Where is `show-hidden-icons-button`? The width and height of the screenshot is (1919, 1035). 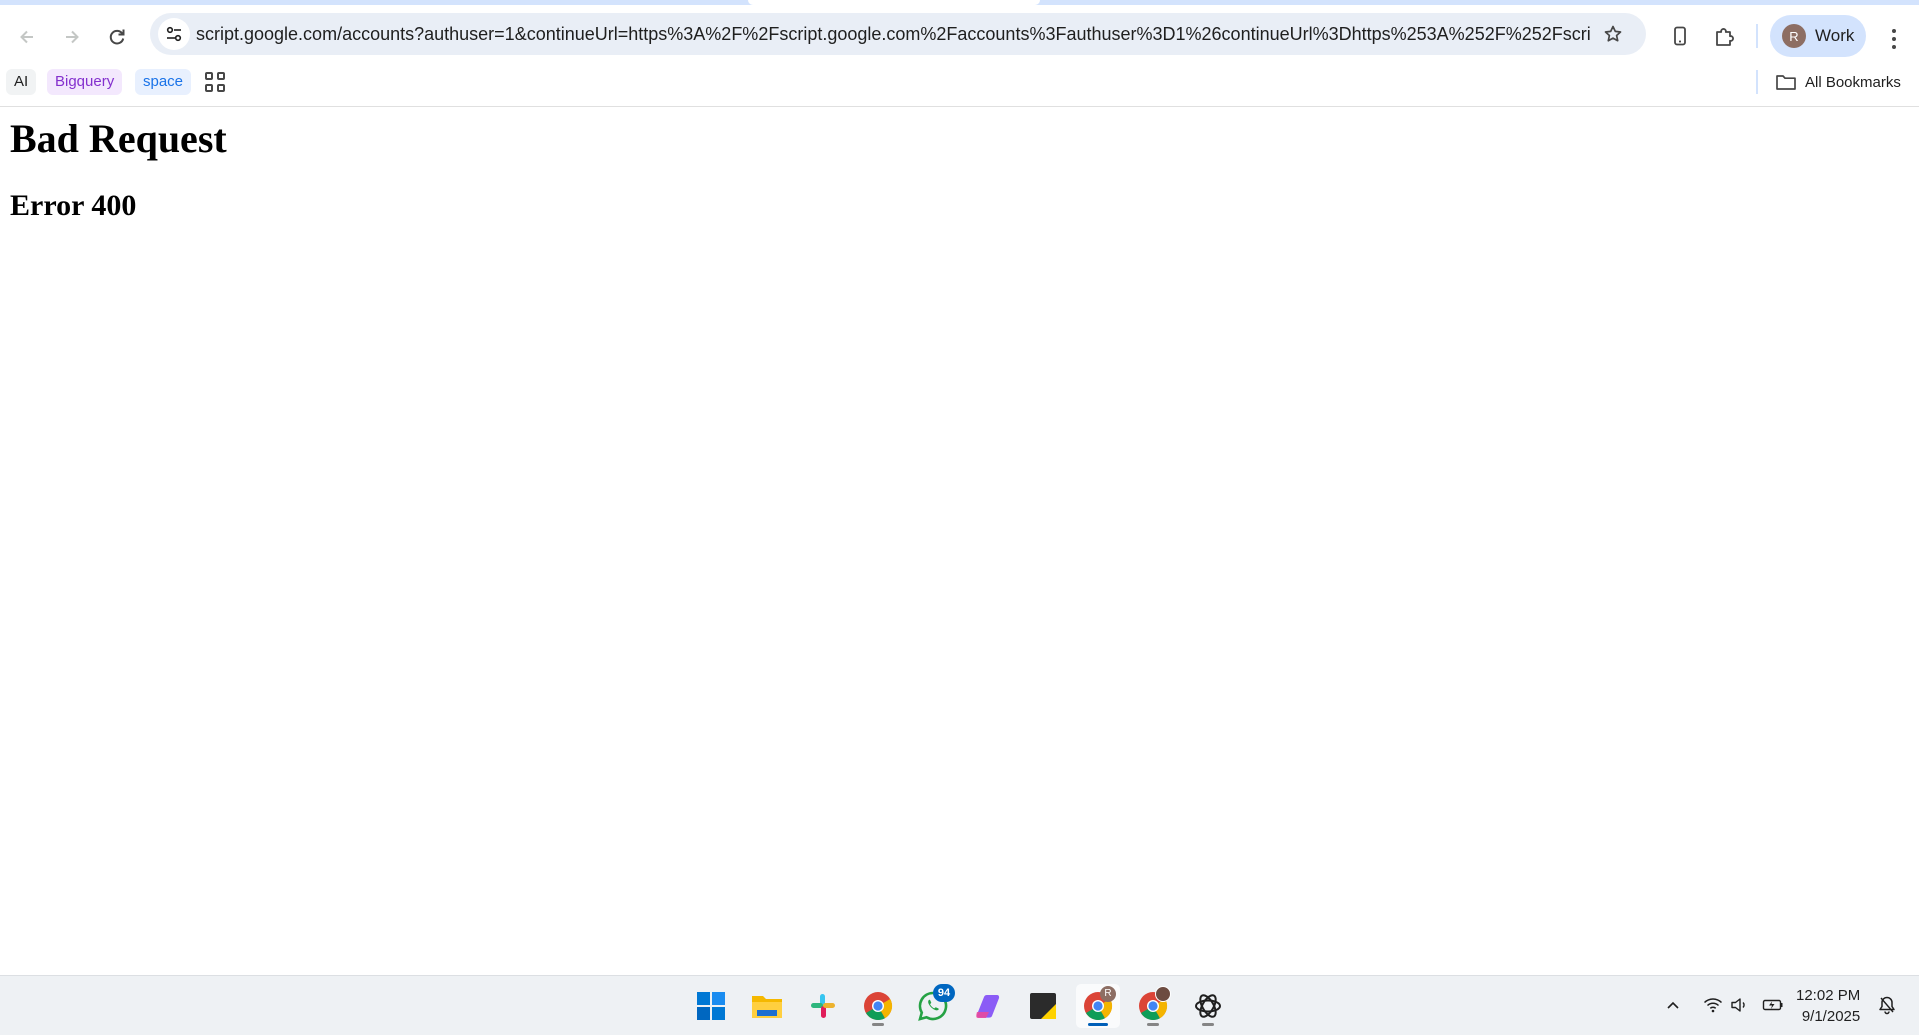 show-hidden-icons-button is located at coordinates (1673, 1005).